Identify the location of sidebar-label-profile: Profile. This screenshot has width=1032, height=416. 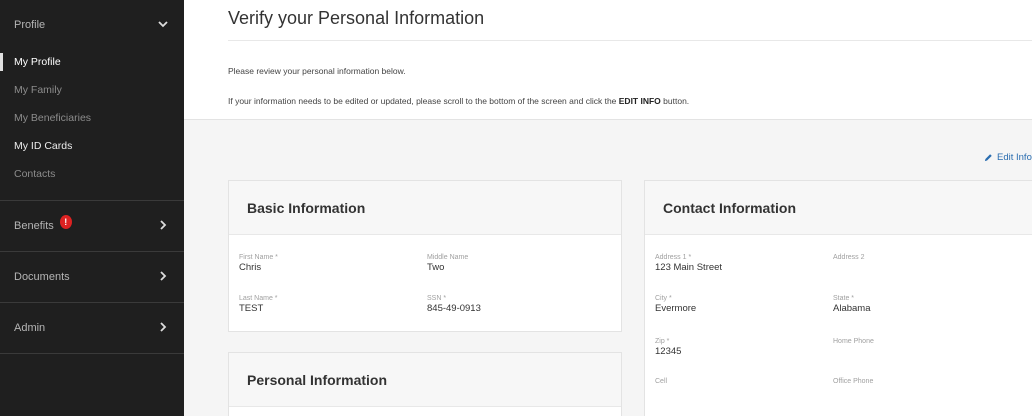
(30, 25).